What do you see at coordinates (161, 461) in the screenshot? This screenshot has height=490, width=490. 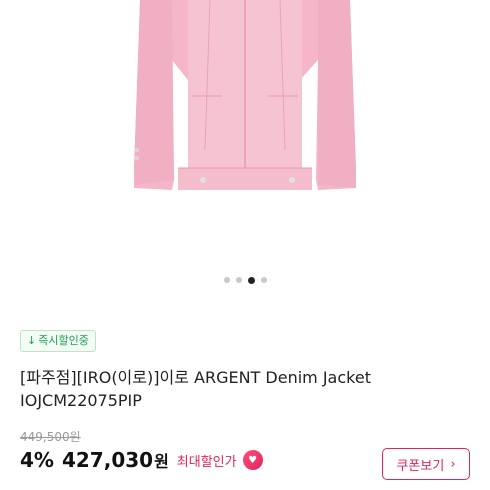 I see `currency-unit: 원` at bounding box center [161, 461].